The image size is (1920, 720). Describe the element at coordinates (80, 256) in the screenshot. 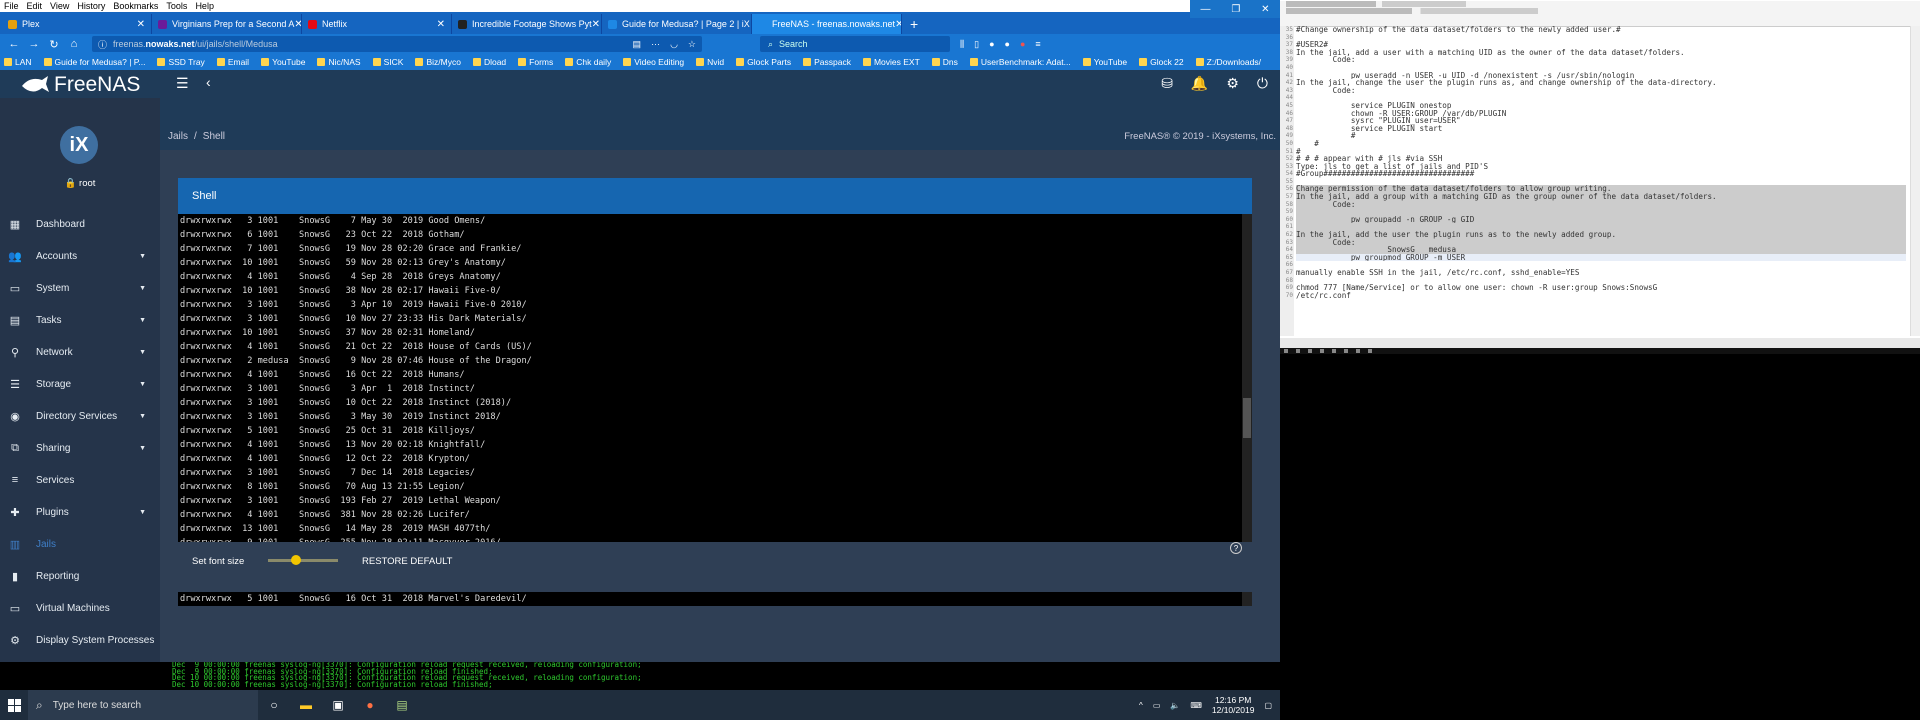

I see `sidebar-item-accounts: 👥 Accounts ▼` at that location.